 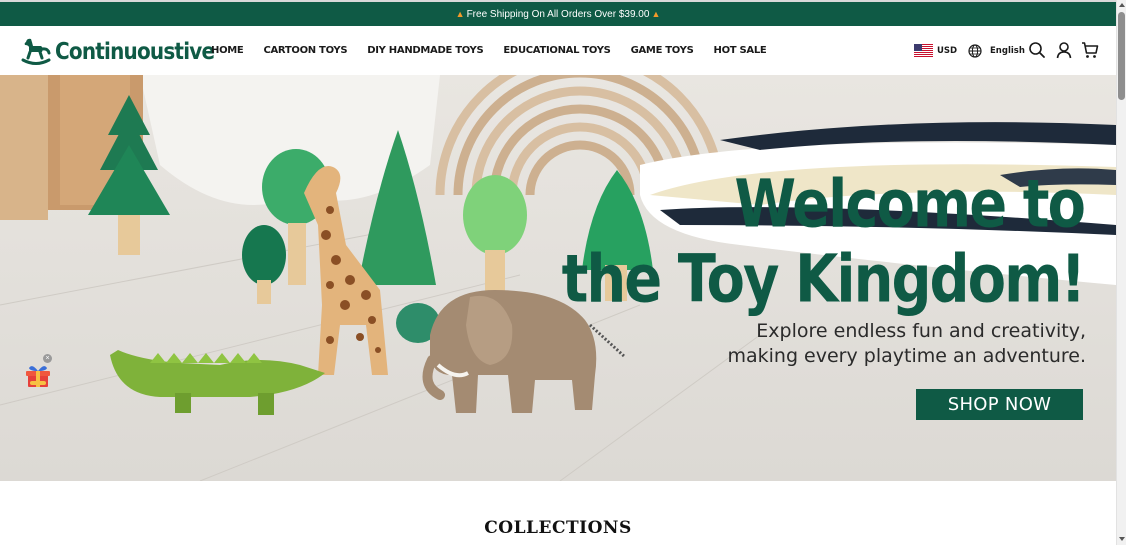 I want to click on scroll-up-arrow-icon, so click(x=1122, y=5).